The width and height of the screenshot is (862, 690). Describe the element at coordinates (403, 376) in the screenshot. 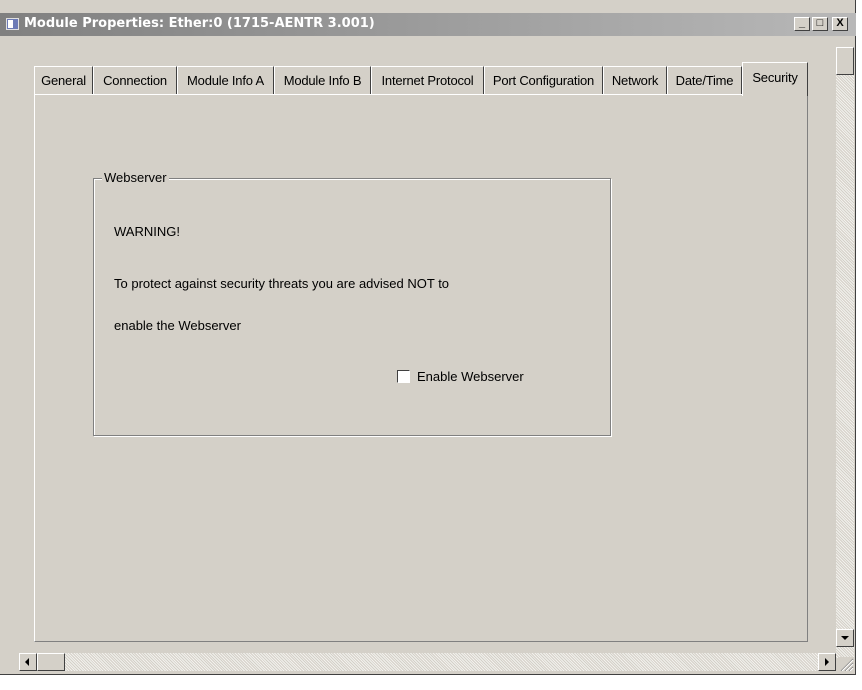

I see `enable-webserver-checkbox` at that location.